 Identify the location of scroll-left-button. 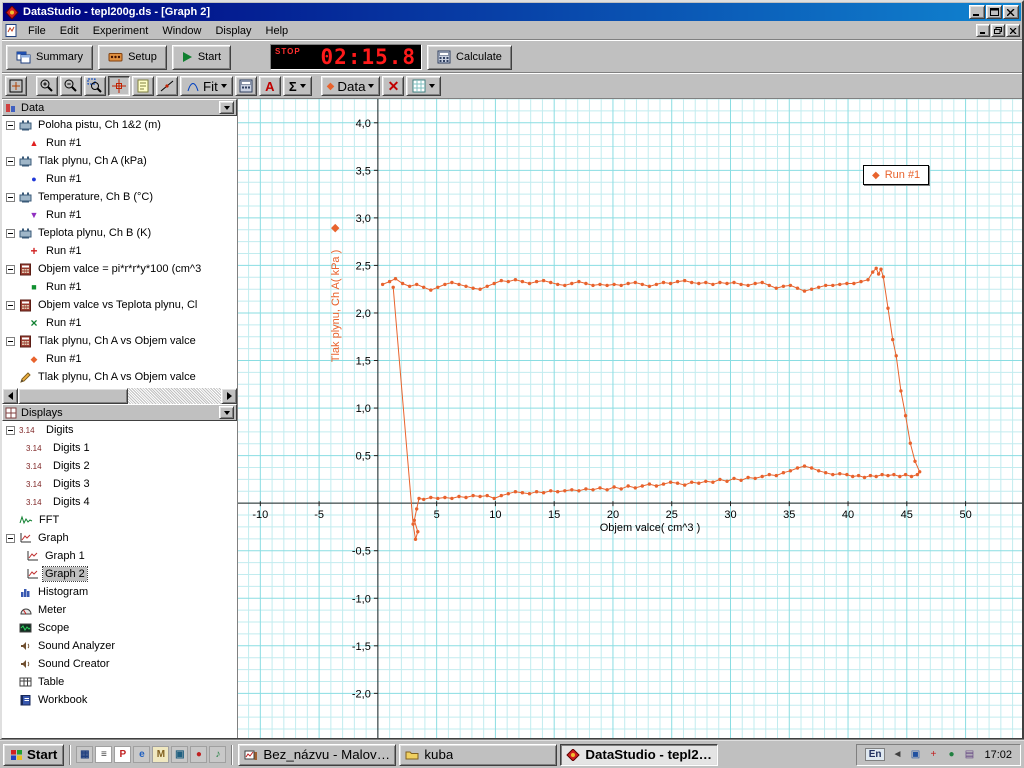
(10, 396).